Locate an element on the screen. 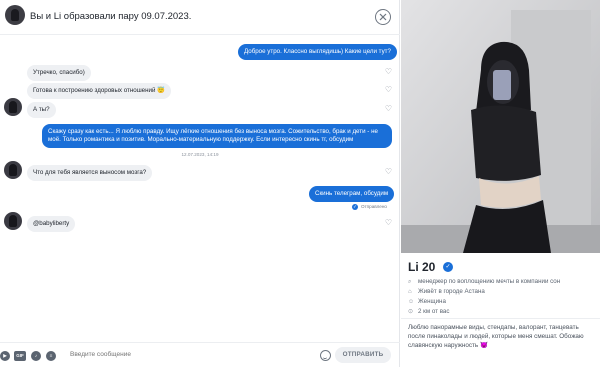 Image resolution: width=600 pixels, height=367 pixels. incoming-message: @babyliberty is located at coordinates (51, 224).